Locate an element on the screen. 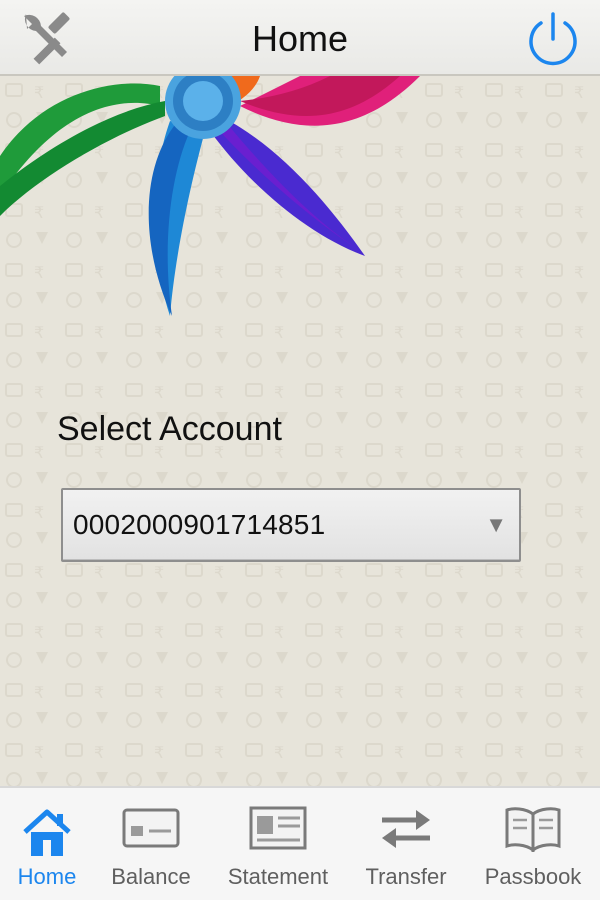 Image resolution: width=600 pixels, height=900 pixels. bottom-nav: Home Balance Statement Transfer Passbook is located at coordinates (300, 843).